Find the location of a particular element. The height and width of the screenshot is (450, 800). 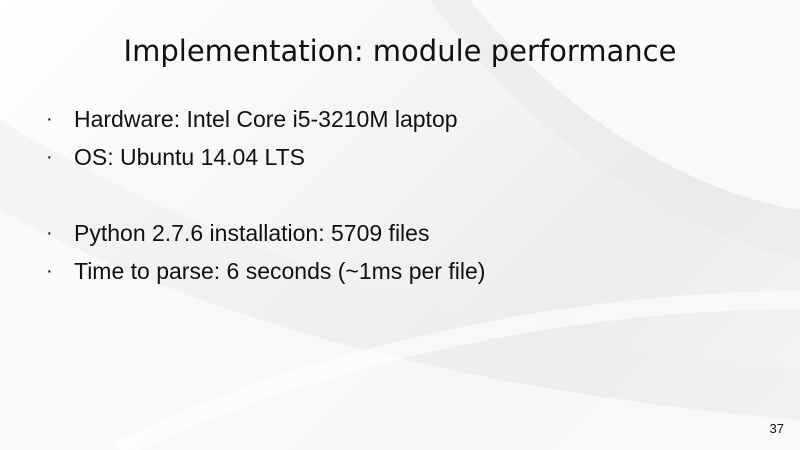

bullet-text: Hardware: Intel Core i5-3210M laptop is located at coordinates (266, 119).